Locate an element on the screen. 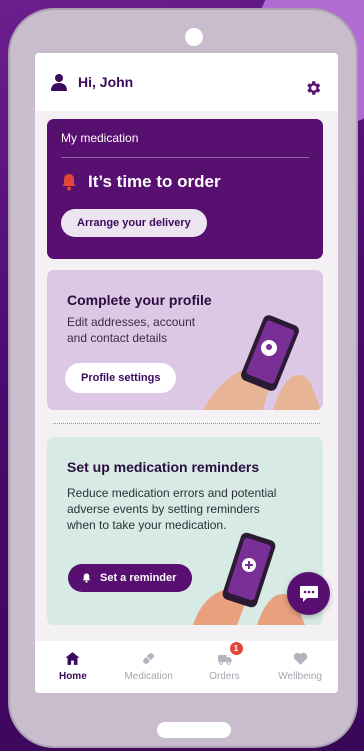 The height and width of the screenshot is (751, 364). truck-icon is located at coordinates (225, 659).